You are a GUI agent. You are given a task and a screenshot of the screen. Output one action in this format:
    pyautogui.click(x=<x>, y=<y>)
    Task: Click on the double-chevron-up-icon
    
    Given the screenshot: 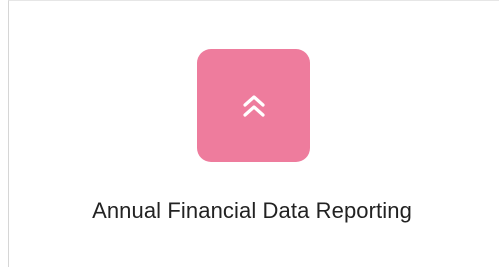 What is the action you would take?
    pyautogui.click(x=253, y=105)
    